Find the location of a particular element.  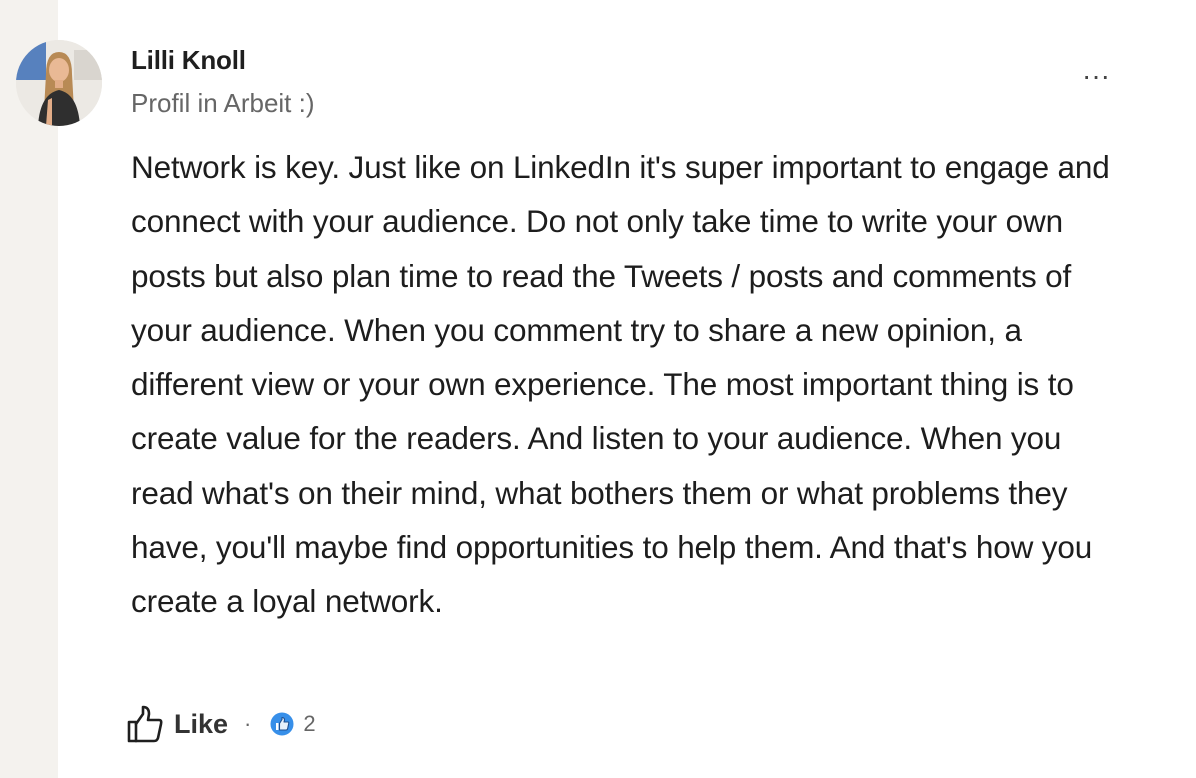

profile-photo is located at coordinates (59, 83).